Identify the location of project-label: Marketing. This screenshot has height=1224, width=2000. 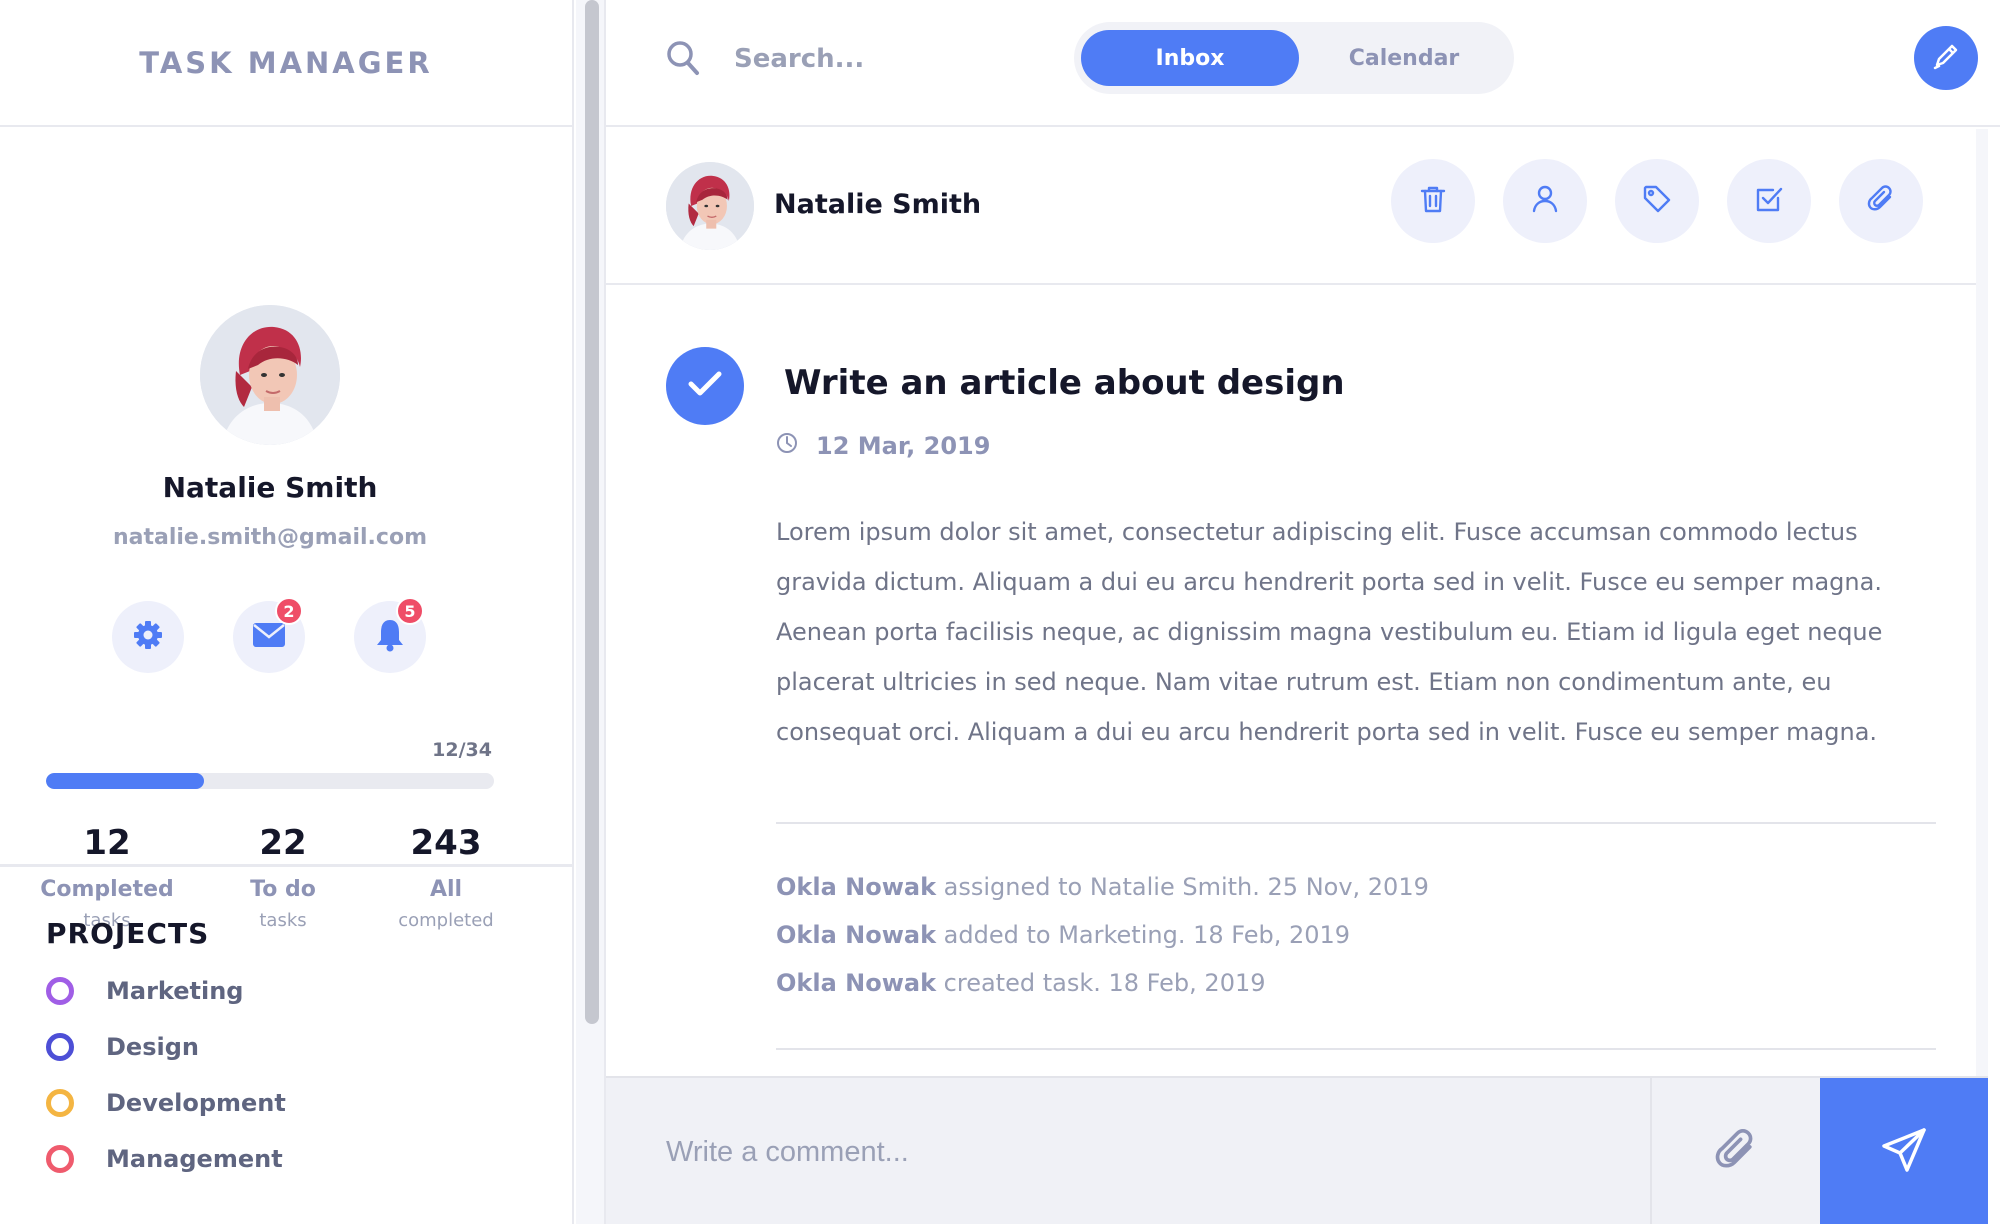
(175, 991).